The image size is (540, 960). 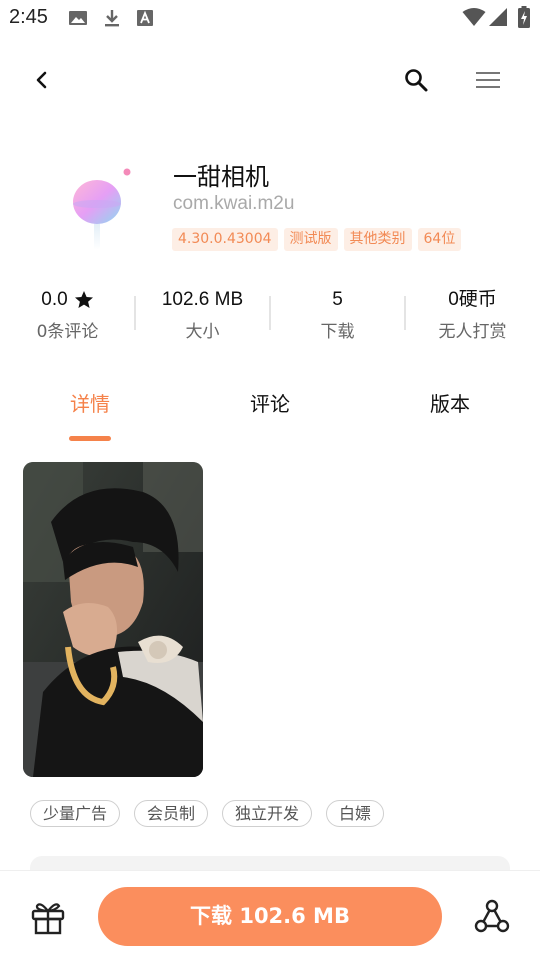 I want to click on app-package-name: com.kwai.m2u, so click(x=234, y=203).